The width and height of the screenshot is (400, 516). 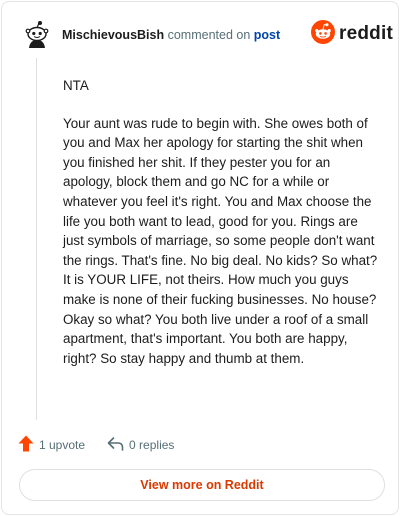 I want to click on view-more-on-reddit-button: View more on Reddit, so click(x=202, y=485).